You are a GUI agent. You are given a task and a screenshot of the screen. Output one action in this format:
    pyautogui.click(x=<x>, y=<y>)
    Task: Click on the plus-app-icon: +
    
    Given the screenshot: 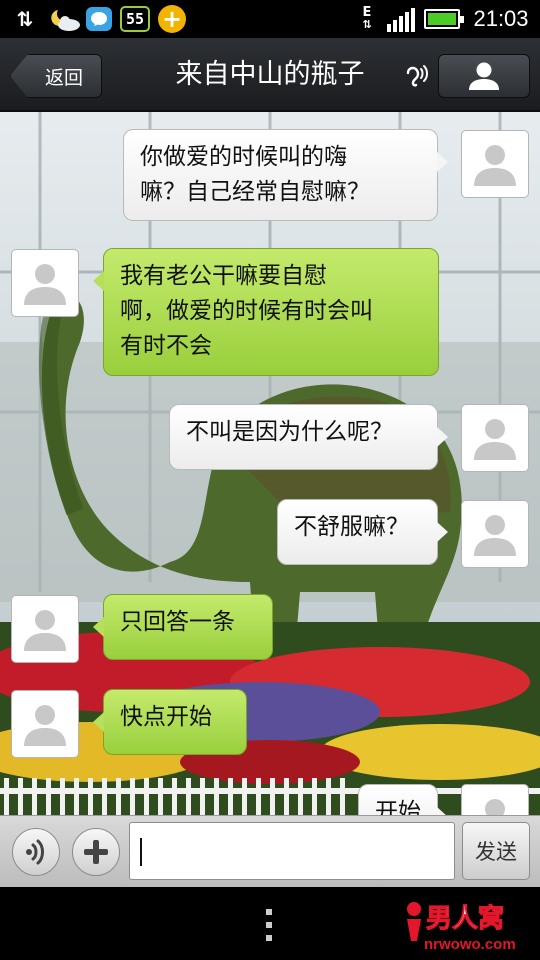 What is the action you would take?
    pyautogui.click(x=172, y=19)
    